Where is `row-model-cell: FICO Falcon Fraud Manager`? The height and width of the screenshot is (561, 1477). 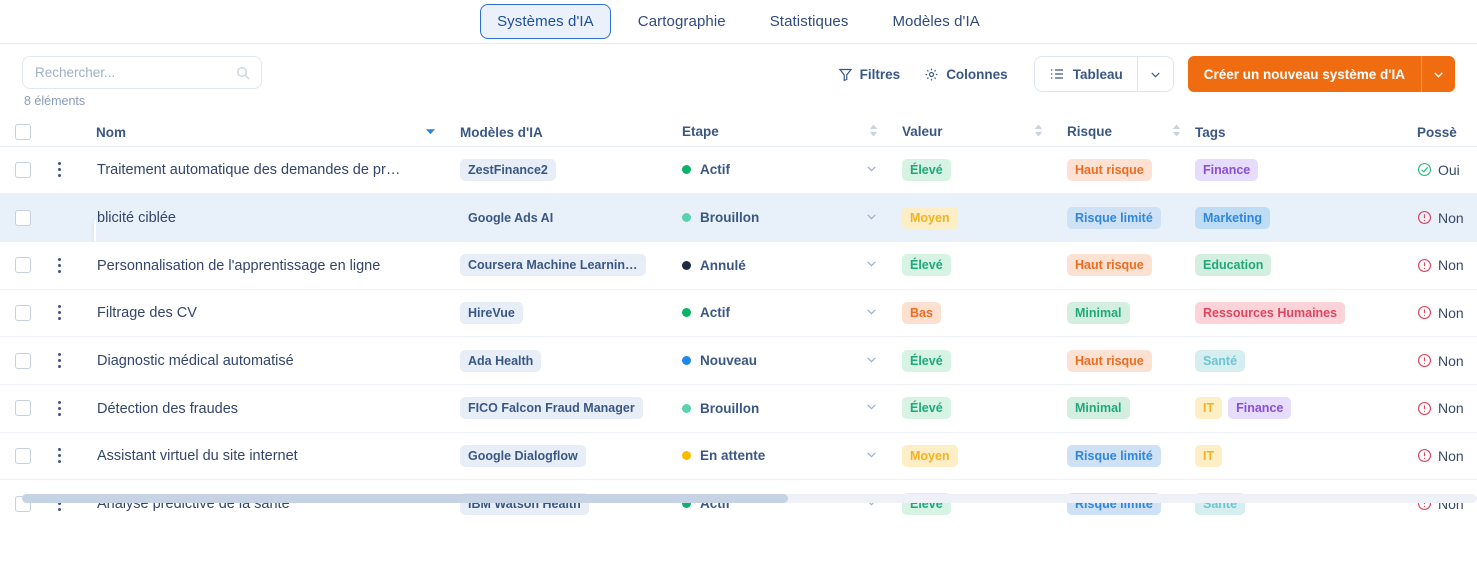
row-model-cell: FICO Falcon Fraud Manager is located at coordinates (571, 408).